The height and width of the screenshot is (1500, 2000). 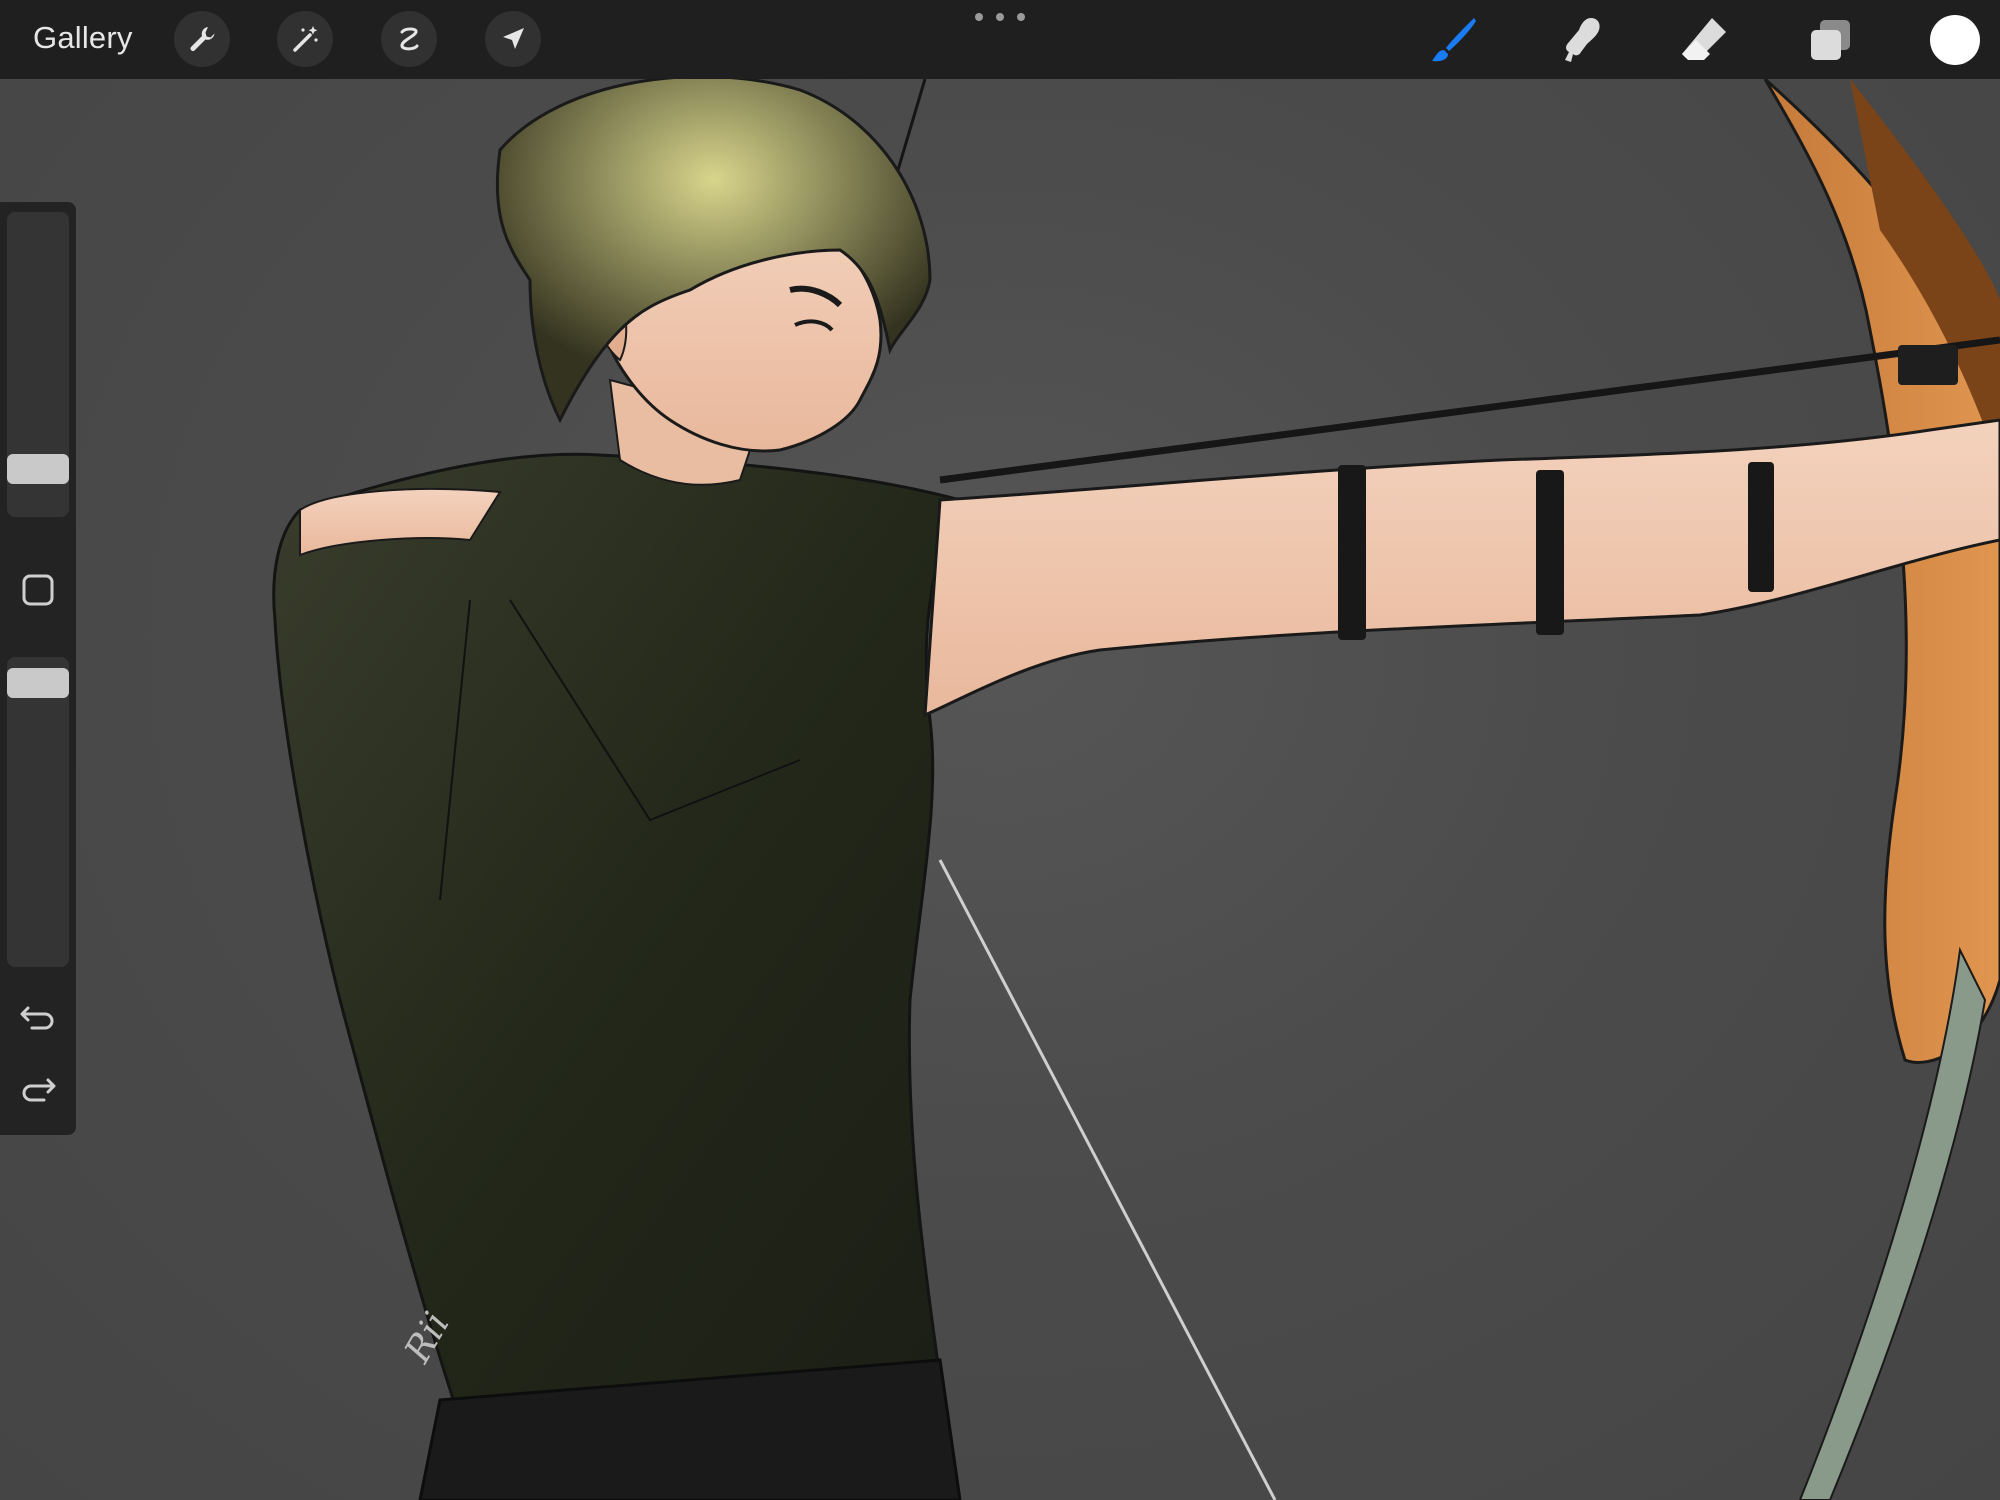 I want to click on bow-string, so click(x=1107, y=1179).